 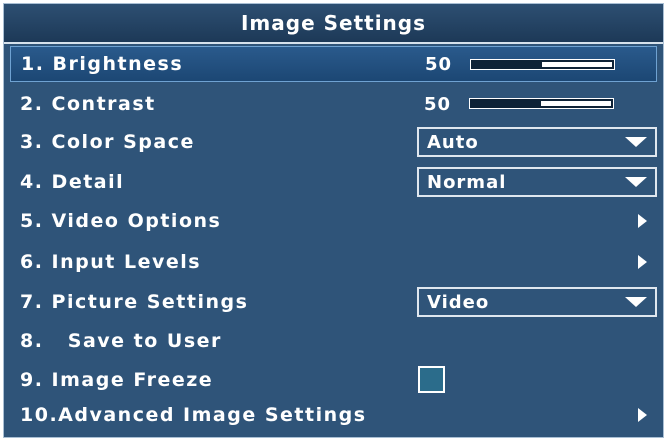 What do you see at coordinates (193, 415) in the screenshot?
I see `advanced-image-settings-label: 10.Advanced Image Settings` at bounding box center [193, 415].